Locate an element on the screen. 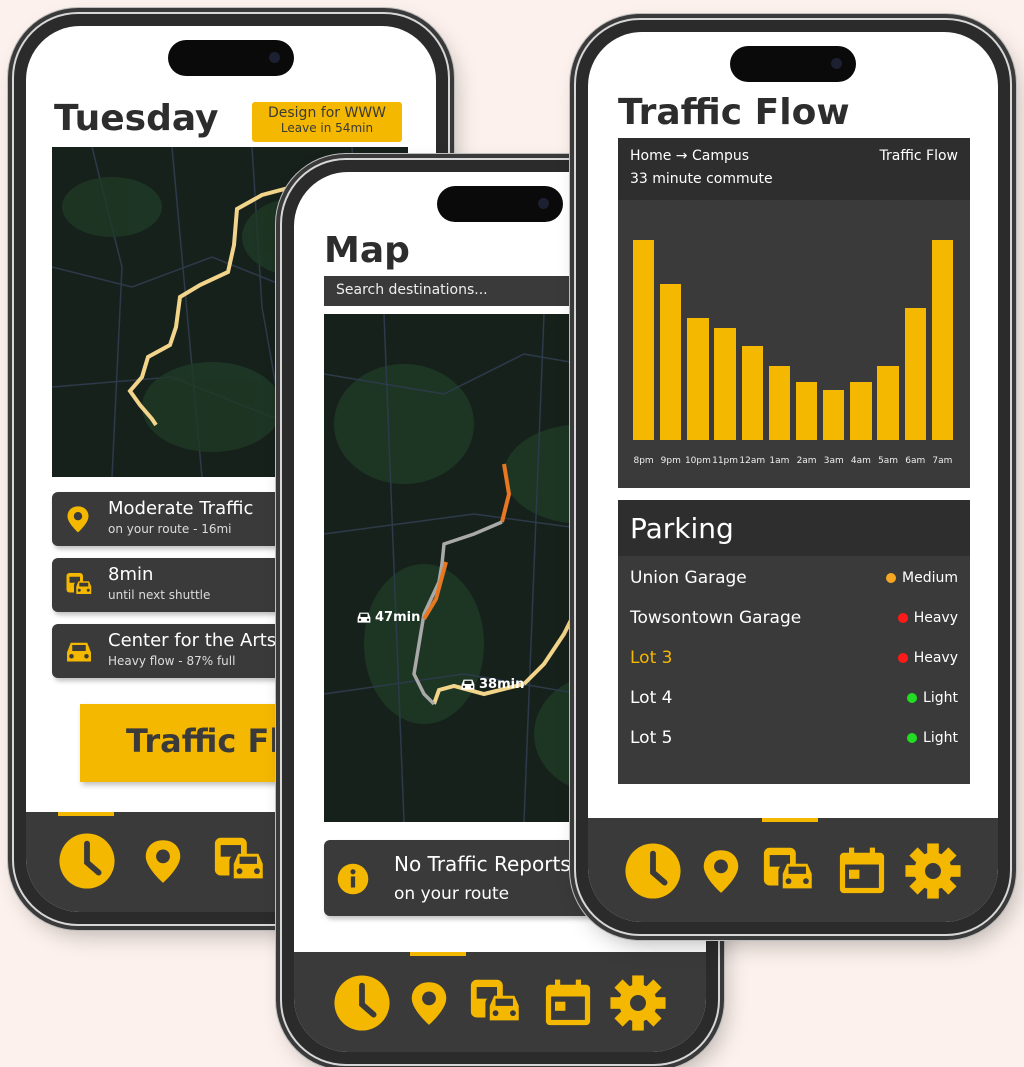 The height and width of the screenshot is (1067, 1024). parking-level: Medium is located at coordinates (922, 578).